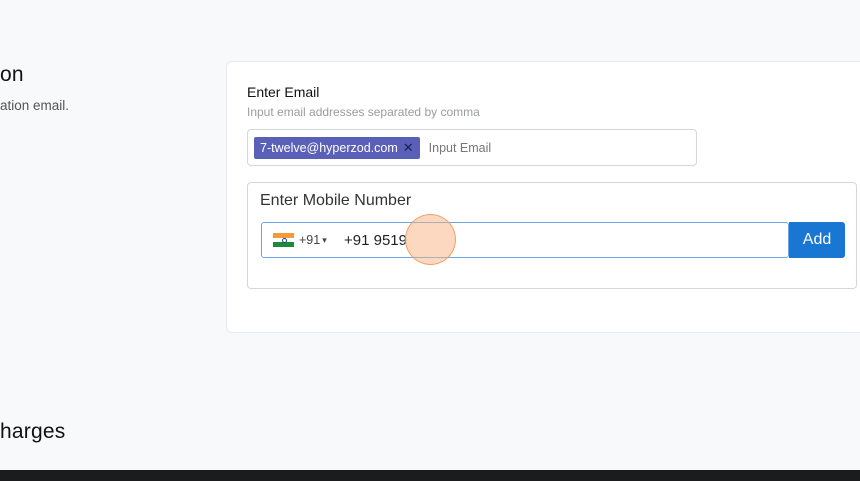  I want to click on phone-number-input, so click(554, 240).